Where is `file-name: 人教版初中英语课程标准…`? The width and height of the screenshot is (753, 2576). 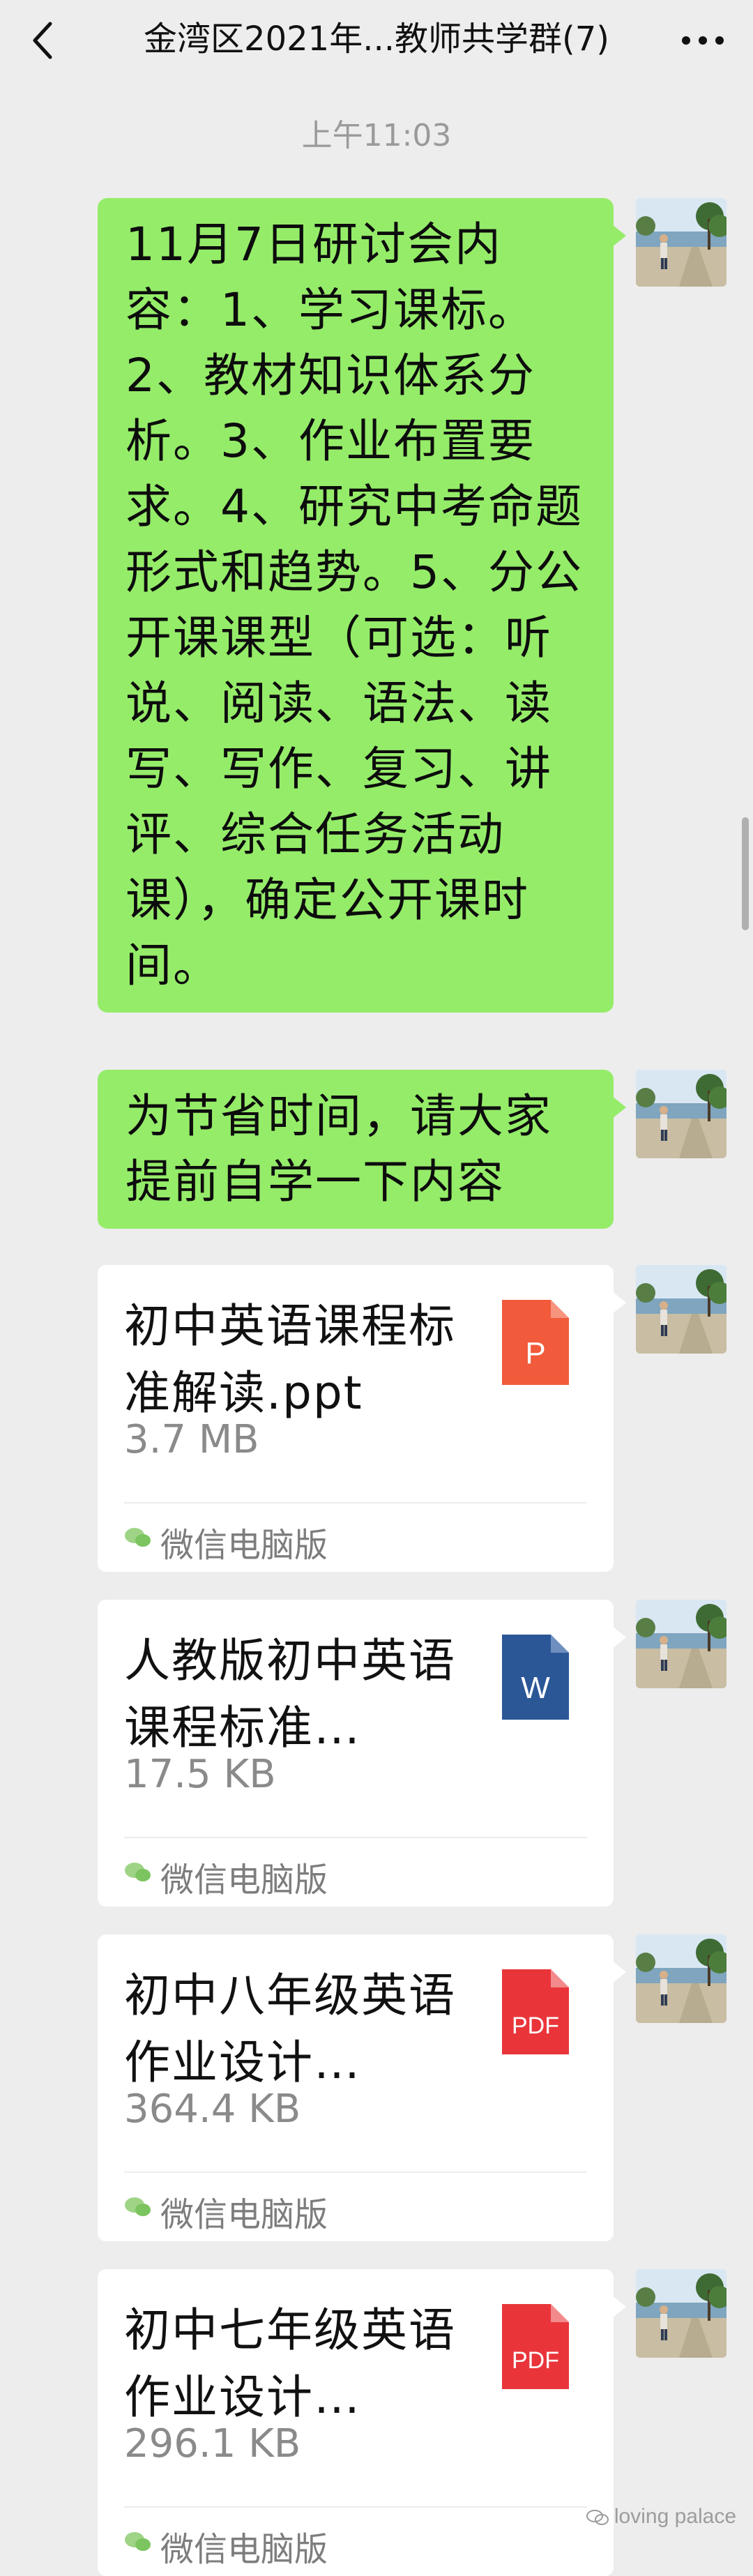 file-name: 人教版初中英语课程标准… is located at coordinates (290, 1694).